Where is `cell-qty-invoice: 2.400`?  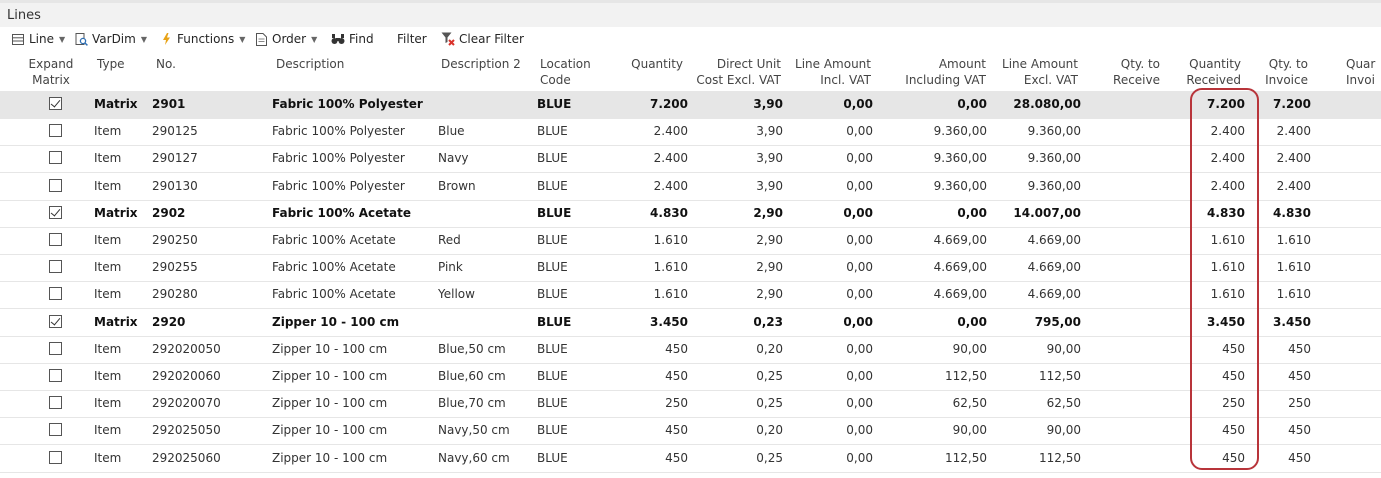 cell-qty-invoice: 2.400 is located at coordinates (1280, 158).